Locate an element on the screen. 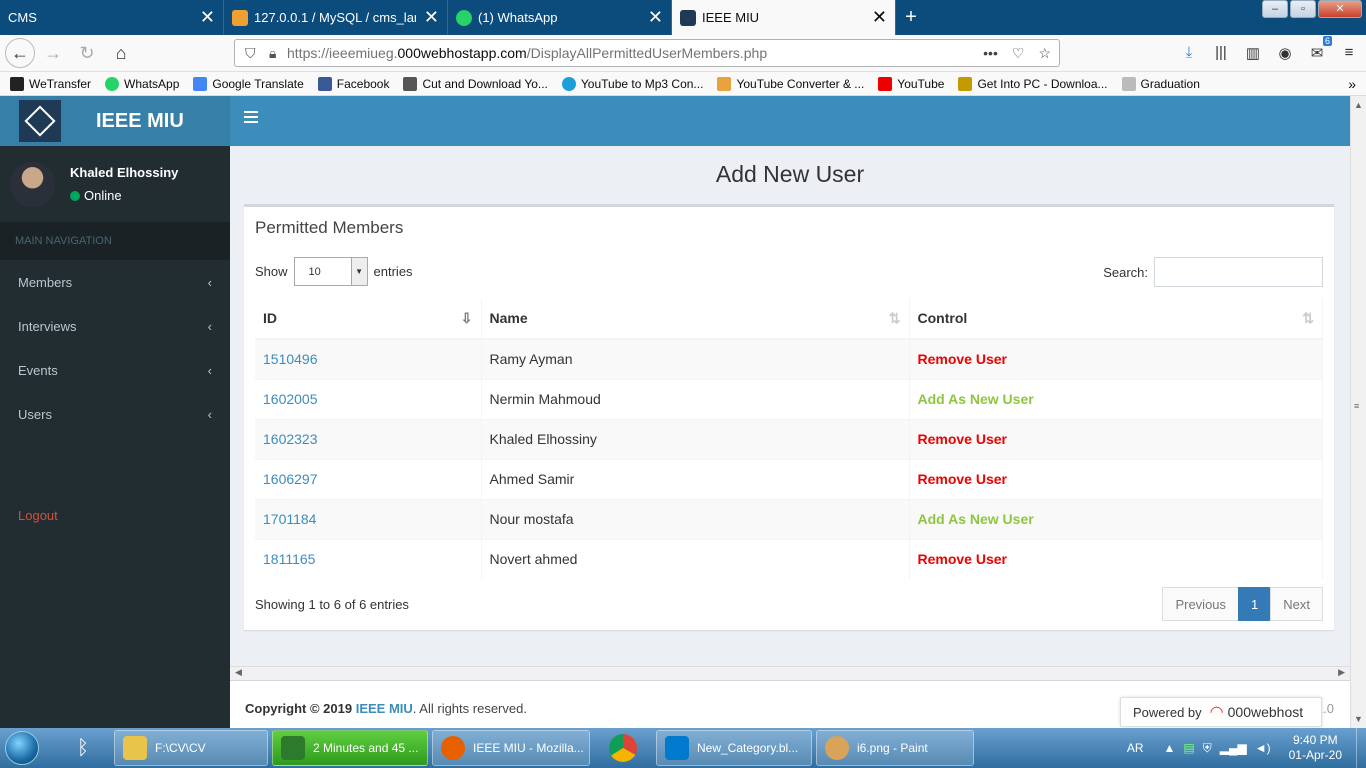 This screenshot has height=768, width=1366. bookmark-graduation: Graduation is located at coordinates (1160, 83).